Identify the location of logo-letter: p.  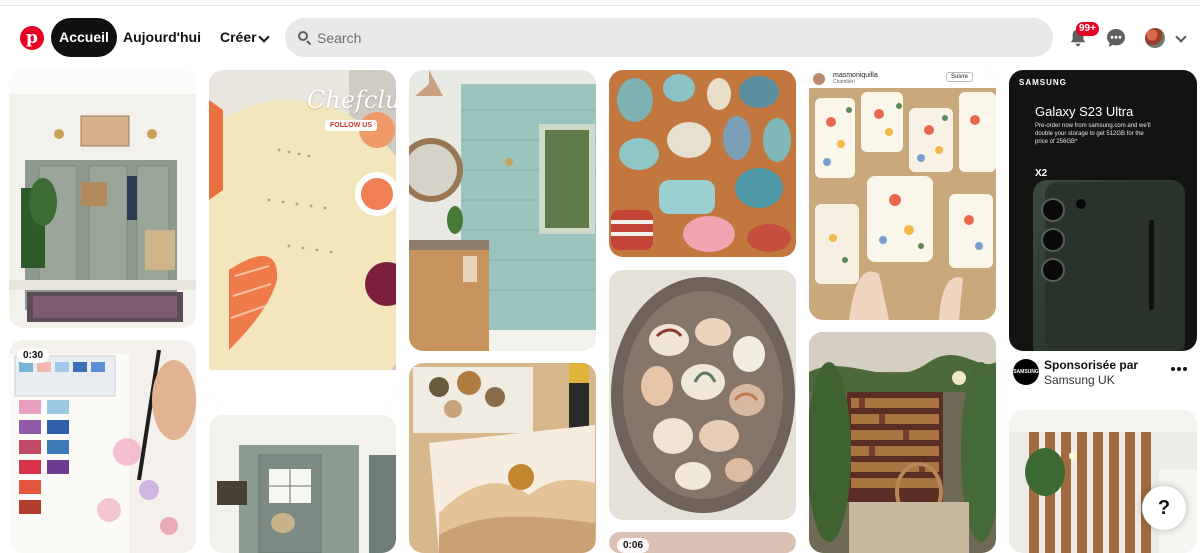
(32, 38).